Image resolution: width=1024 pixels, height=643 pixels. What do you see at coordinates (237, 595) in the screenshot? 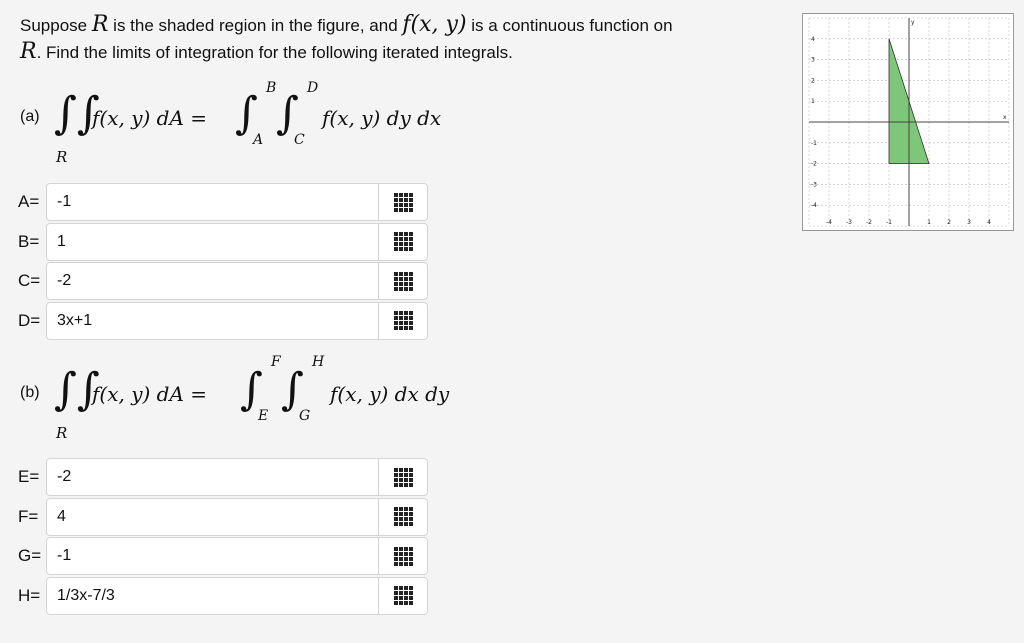
I see `answer-input: 1/3x-7/3` at bounding box center [237, 595].